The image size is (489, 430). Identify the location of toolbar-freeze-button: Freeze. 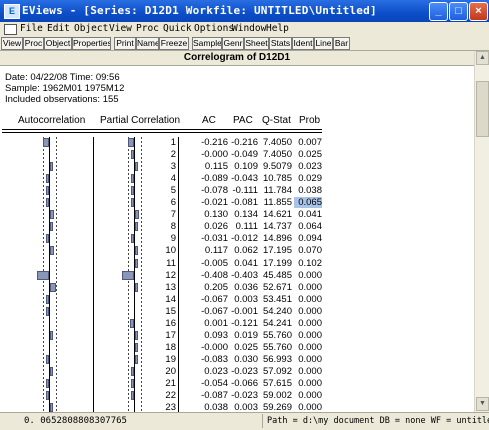
(174, 43).